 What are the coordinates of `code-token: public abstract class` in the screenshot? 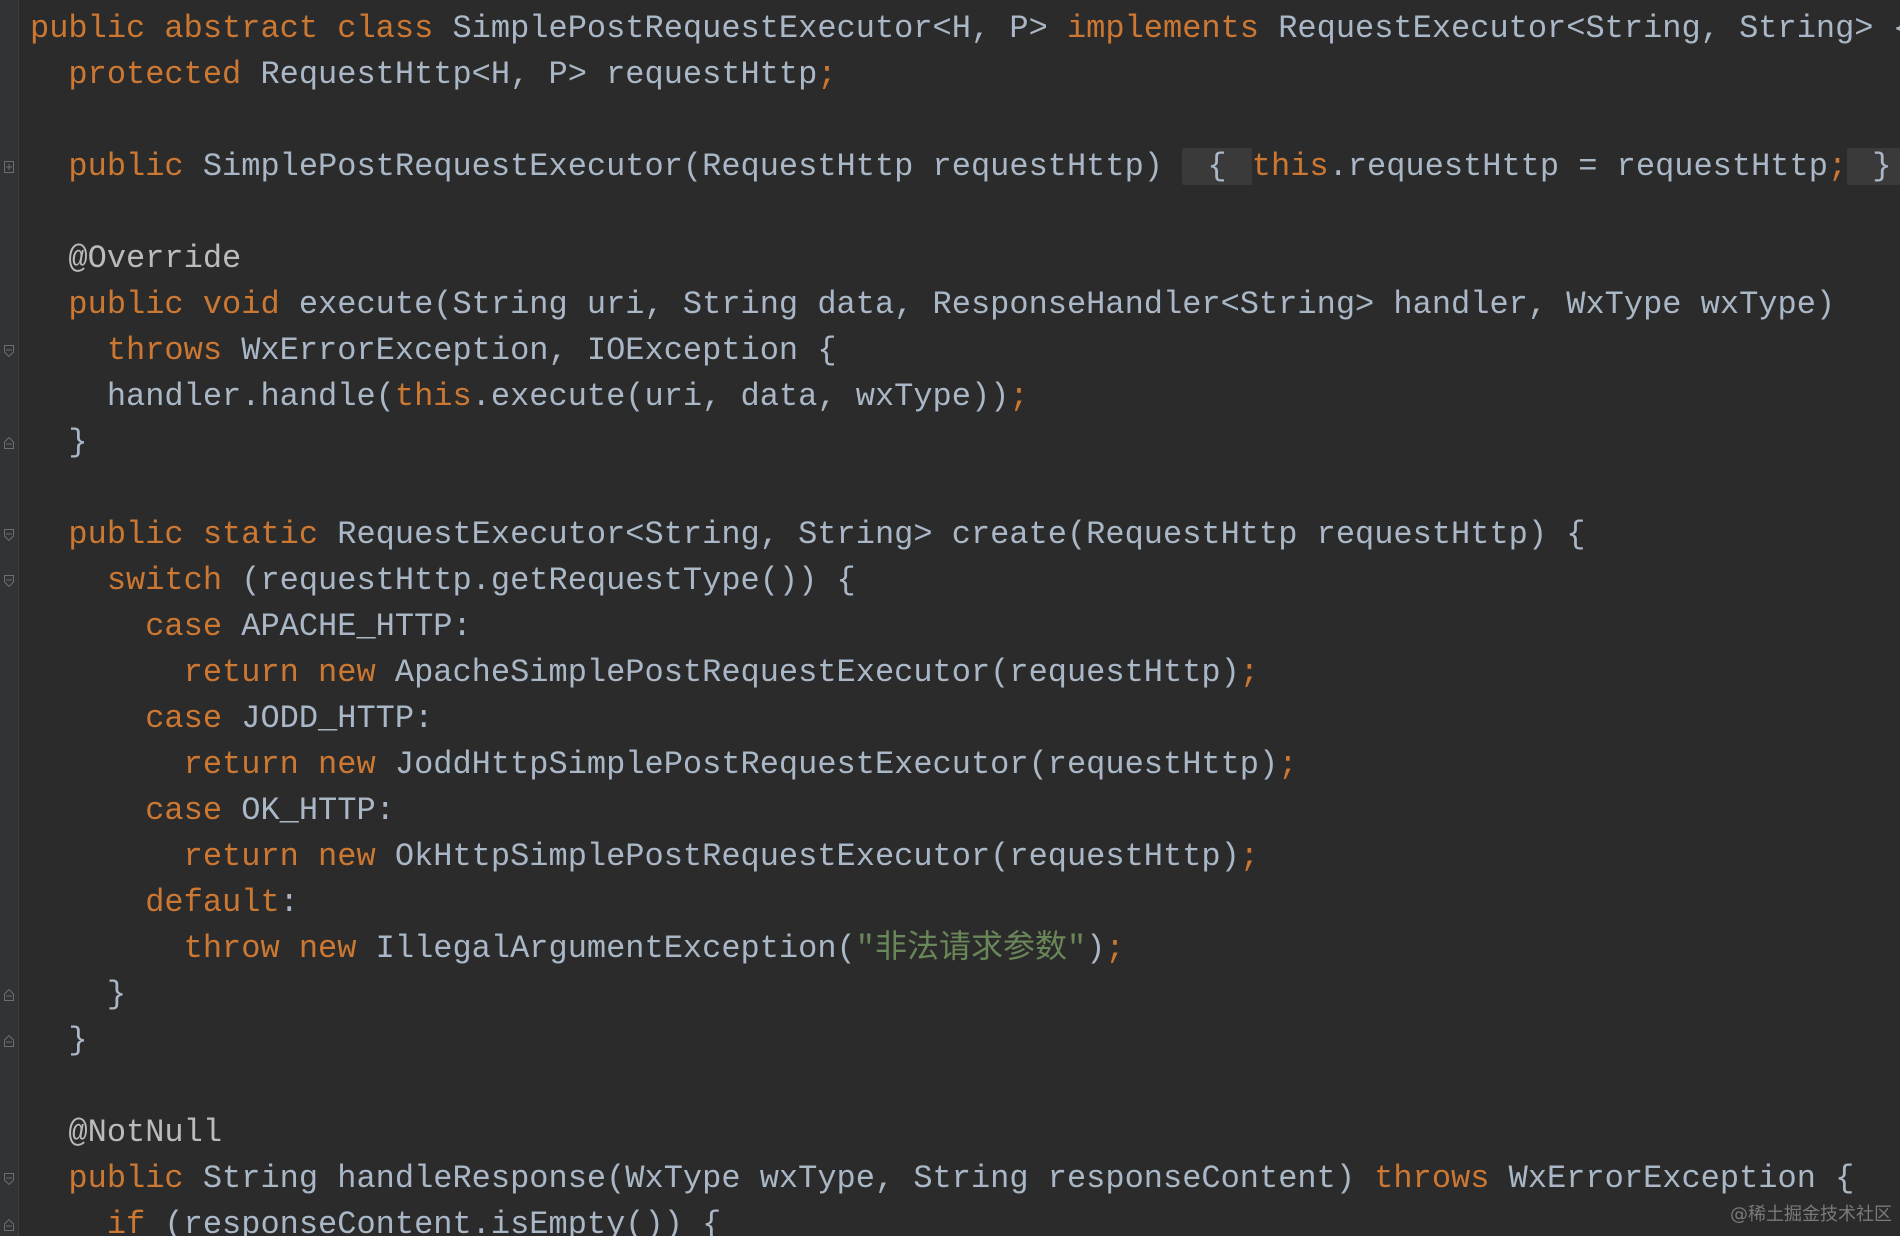 It's located at (241, 28).